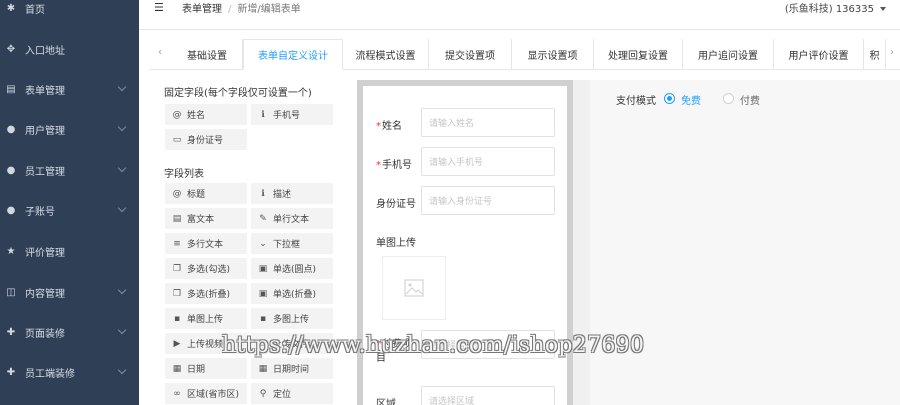 The width and height of the screenshot is (900, 405). Describe the element at coordinates (892, 52) in the screenshot. I see `tab-next-icon: ›` at that location.